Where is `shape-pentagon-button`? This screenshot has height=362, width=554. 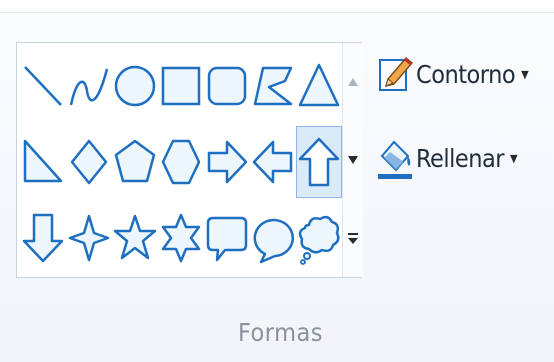 shape-pentagon-button is located at coordinates (135, 162).